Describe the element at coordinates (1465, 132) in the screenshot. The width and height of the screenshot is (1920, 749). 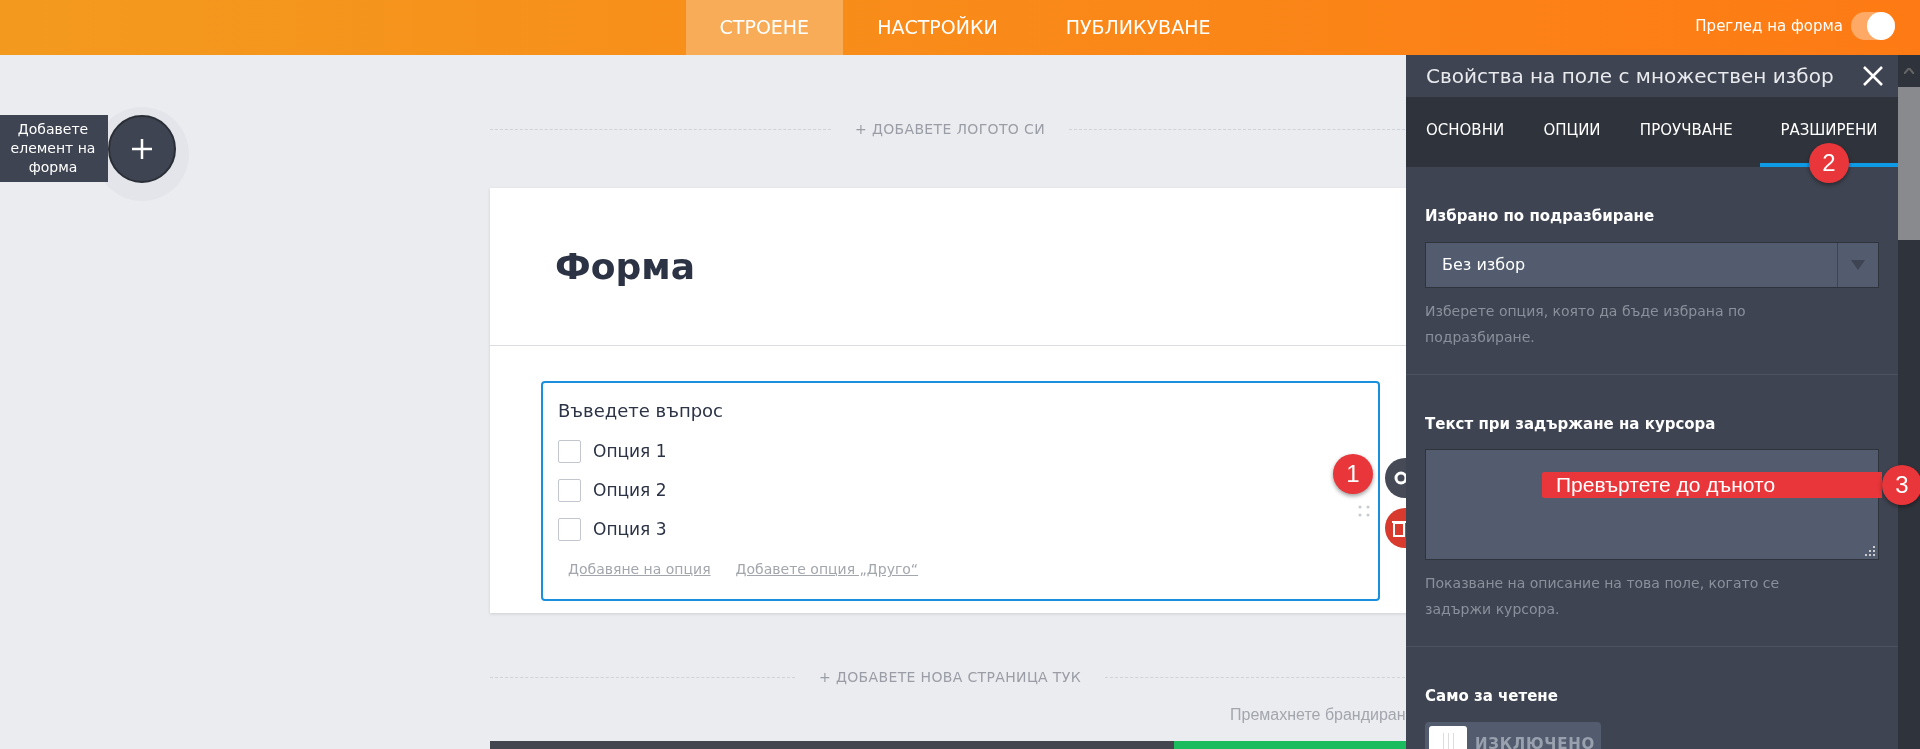
I see `panel-tab: ОСНОВНИ` at that location.